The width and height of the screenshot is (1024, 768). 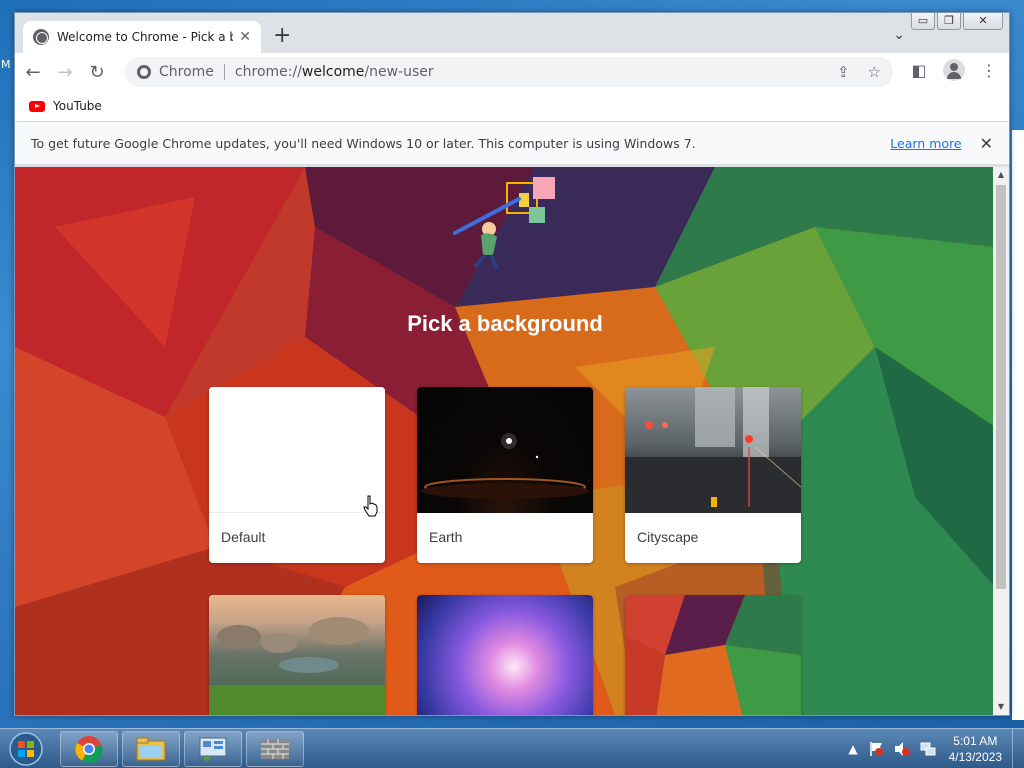 I want to click on show-hidden-icons-icon: ▲, so click(x=852, y=749).